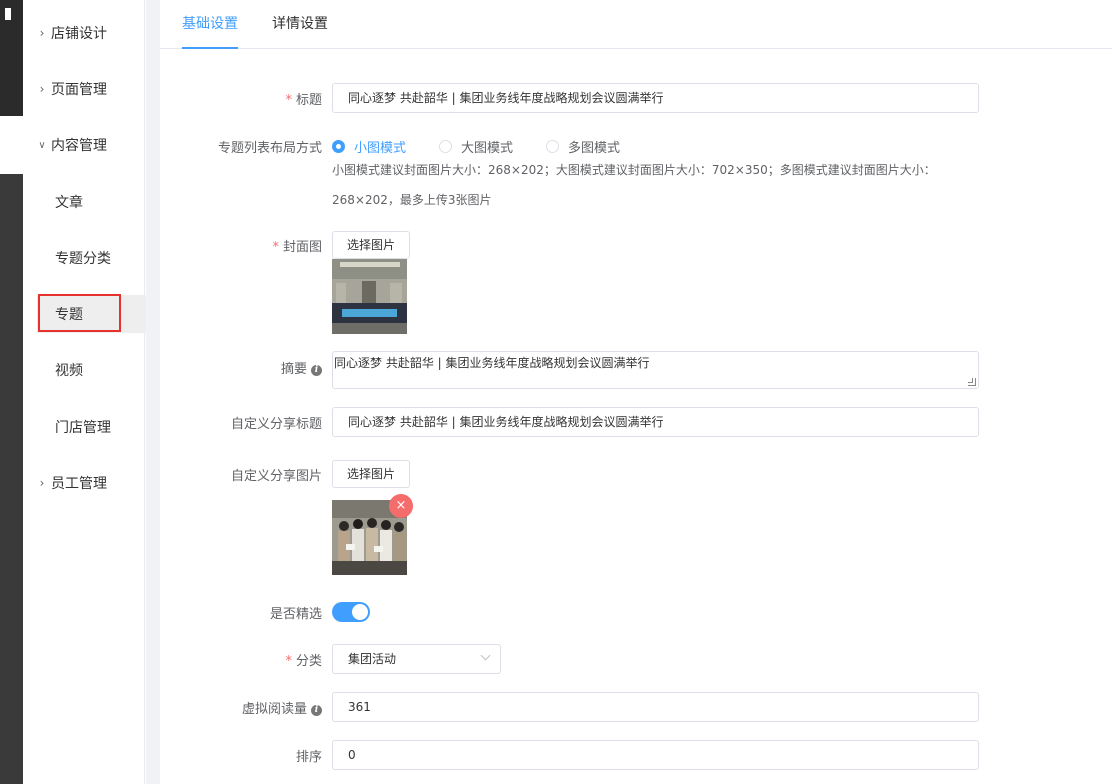  What do you see at coordinates (92, 370) in the screenshot?
I see `sidebar-item-video: 视频` at bounding box center [92, 370].